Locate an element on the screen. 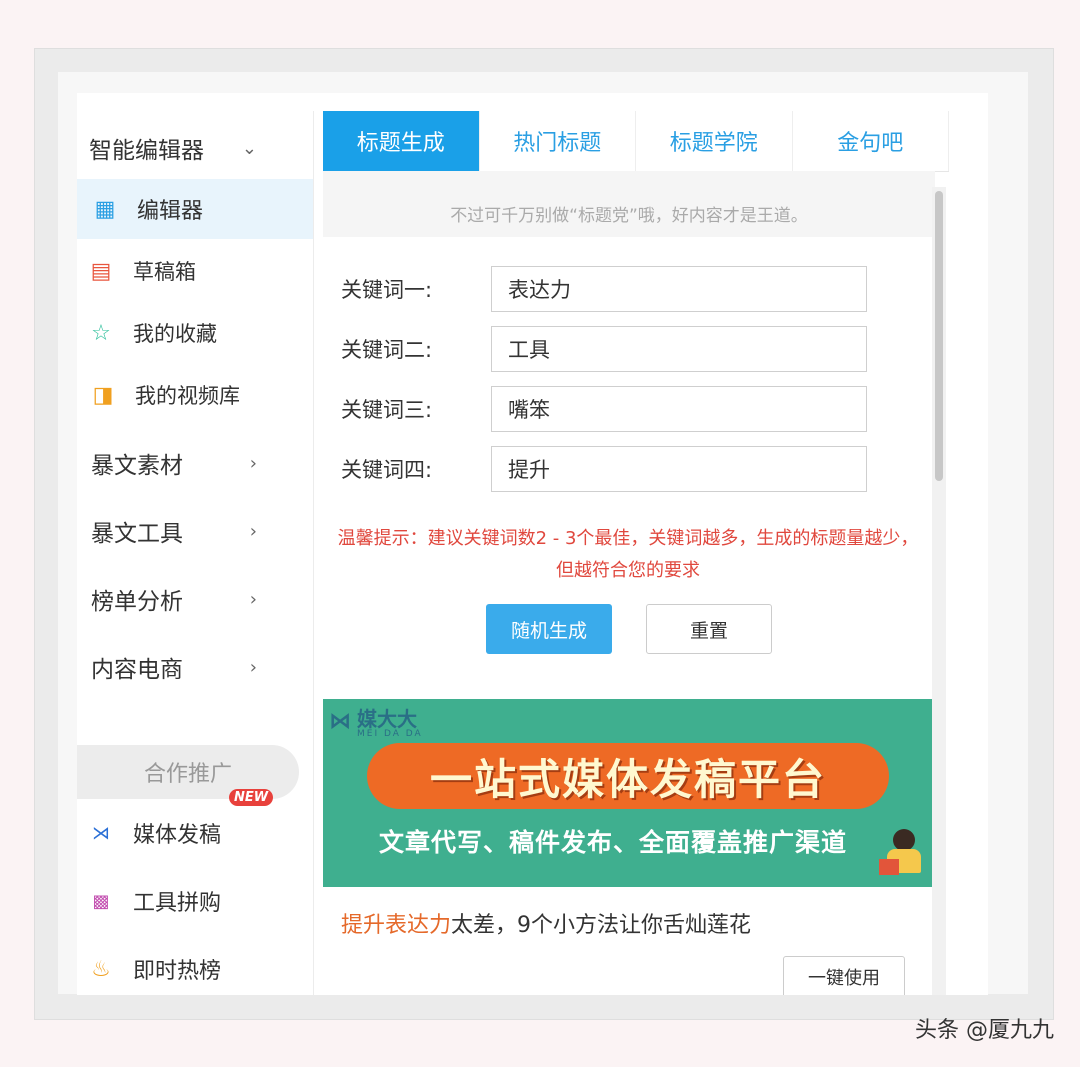  sidebar-group-label: 暴文工具 is located at coordinates (137, 534).